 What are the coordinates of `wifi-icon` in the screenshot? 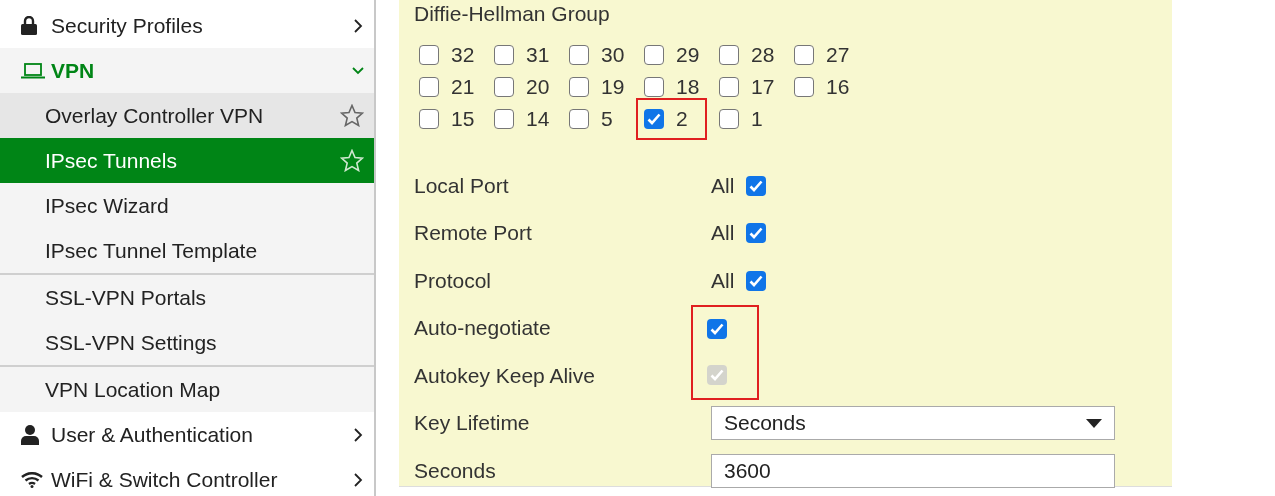 It's located at (32, 479).